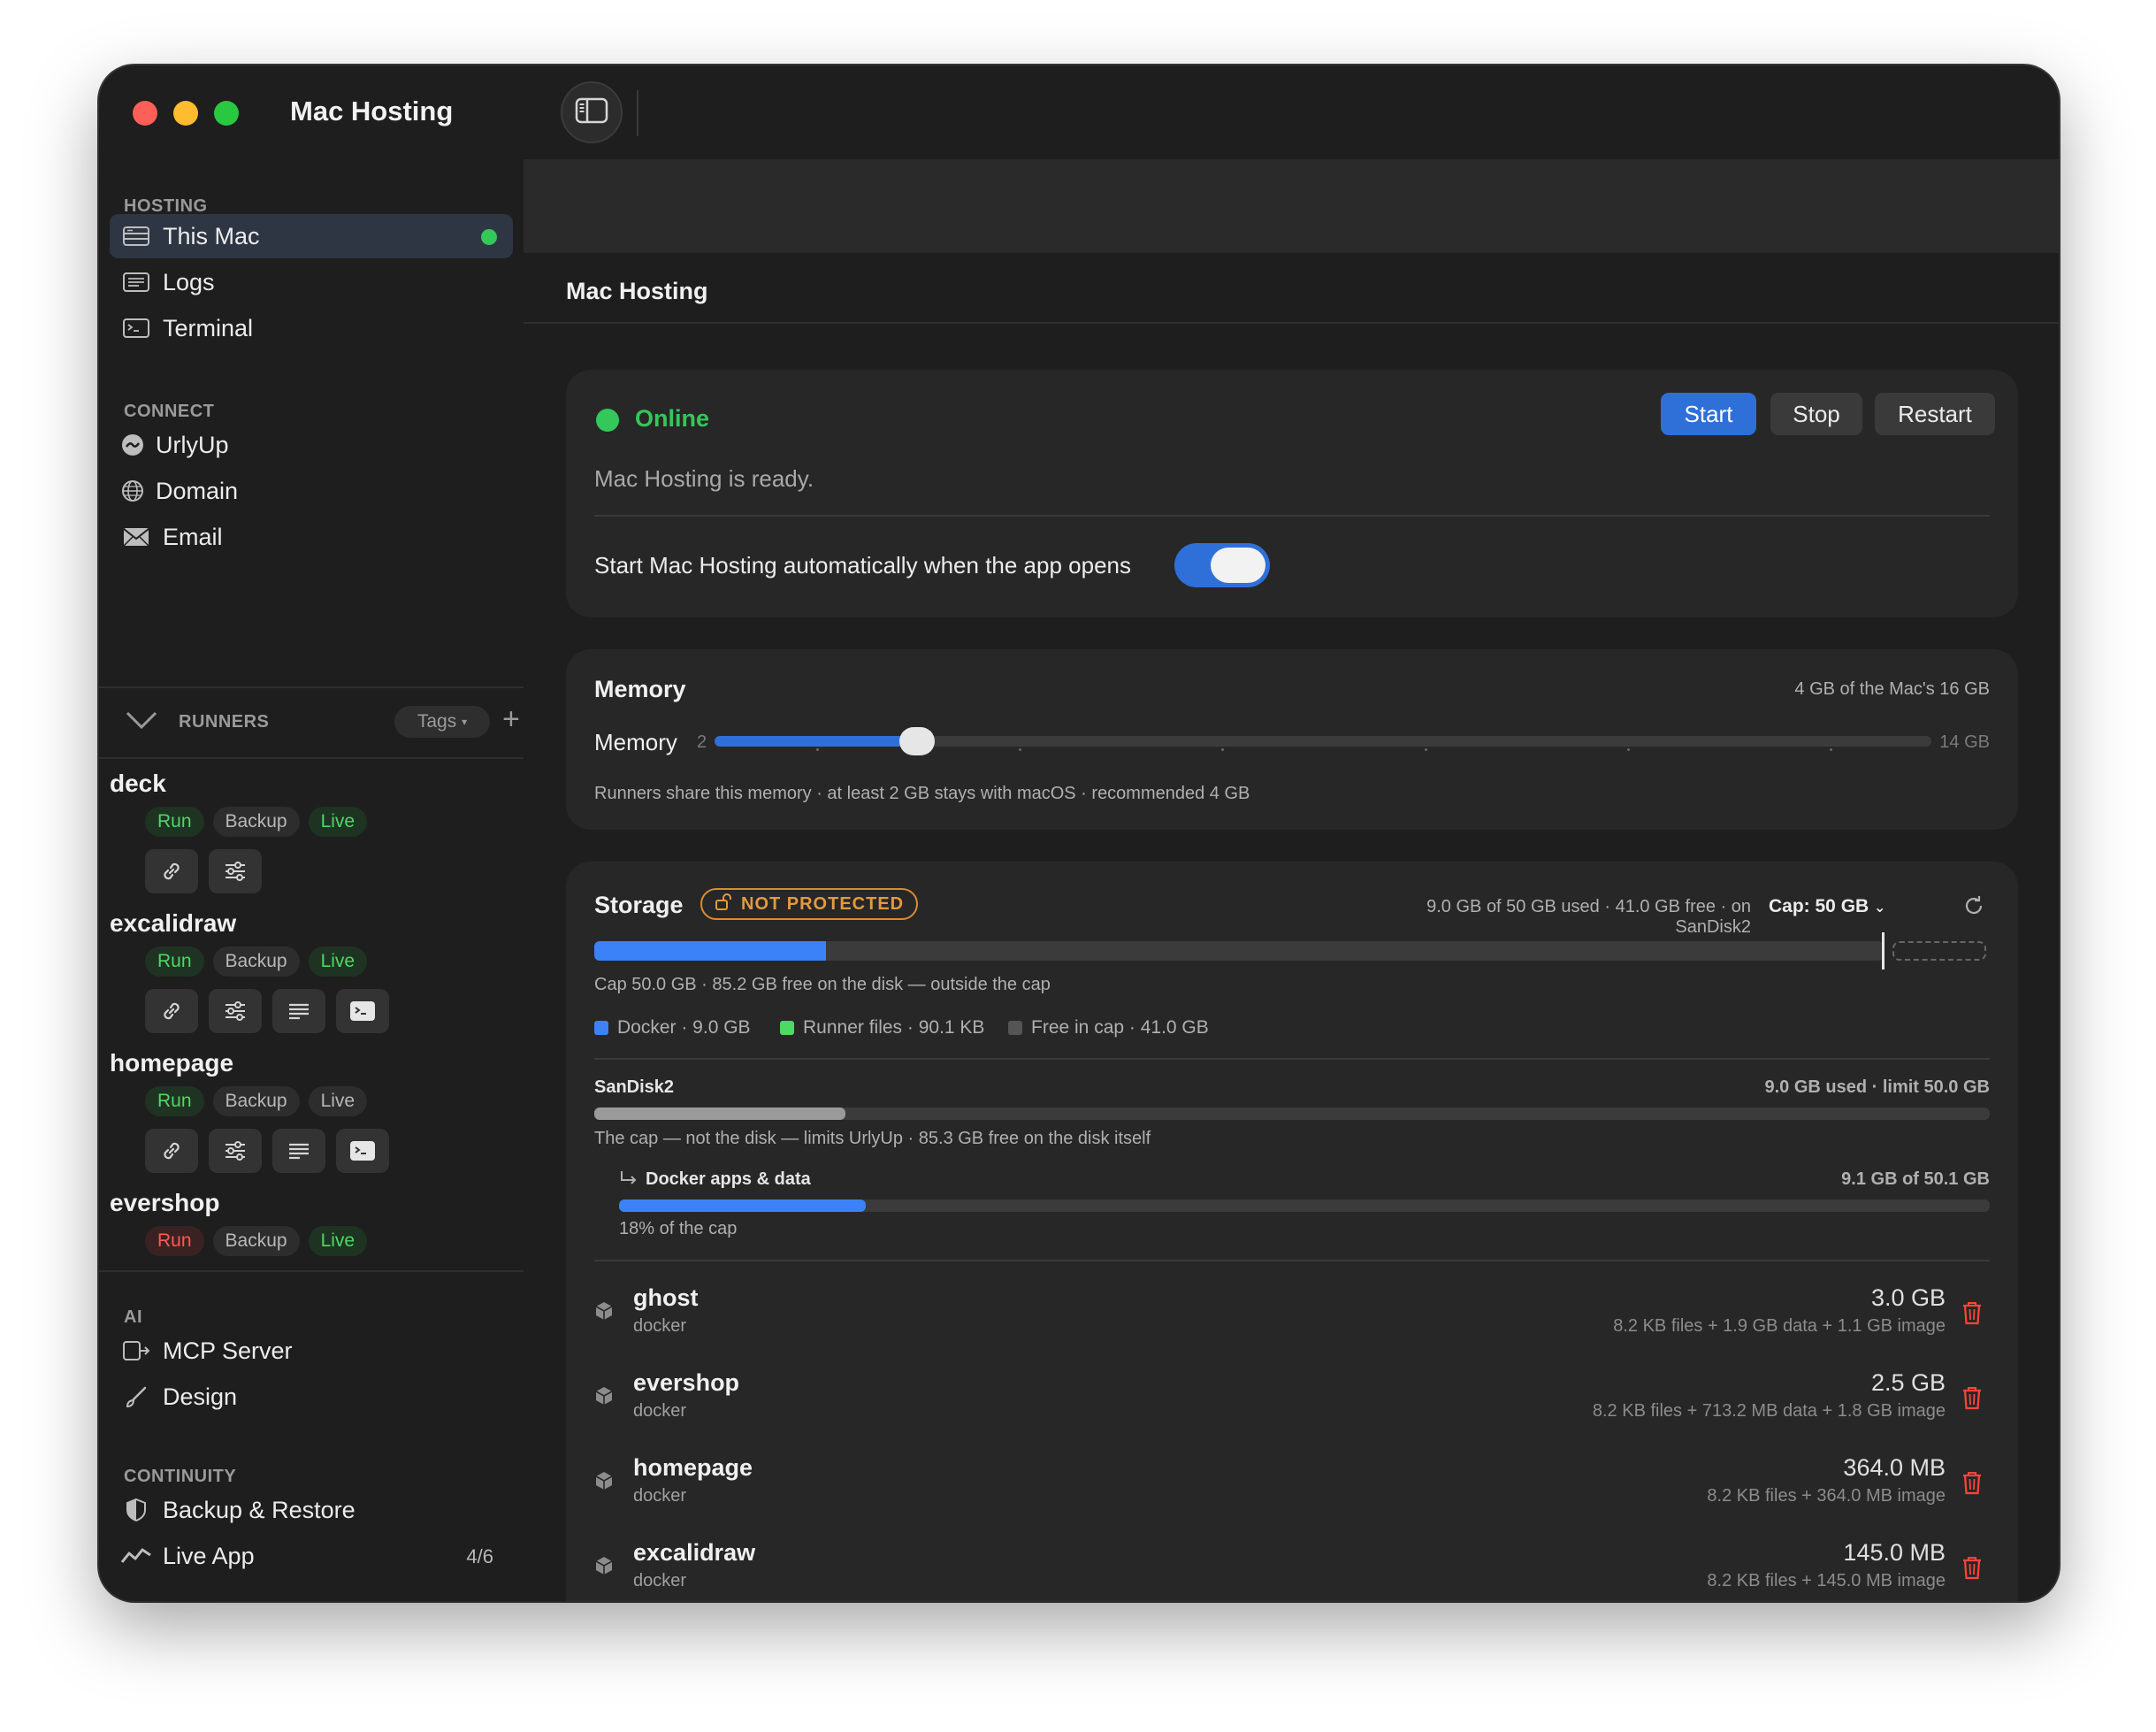 Image resolution: width=2156 pixels, height=1732 pixels. I want to click on start-button: Start, so click(1708, 414).